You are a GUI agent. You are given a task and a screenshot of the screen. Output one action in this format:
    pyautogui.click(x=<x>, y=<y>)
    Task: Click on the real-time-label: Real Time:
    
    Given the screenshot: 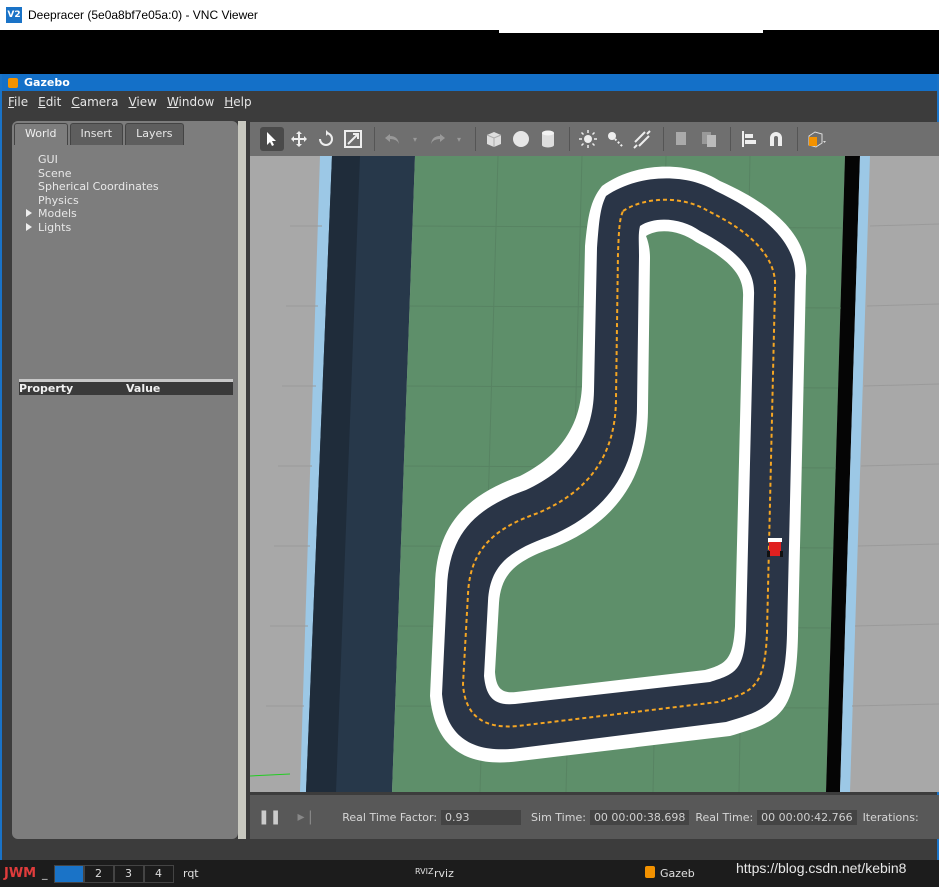 What is the action you would take?
    pyautogui.click(x=724, y=817)
    